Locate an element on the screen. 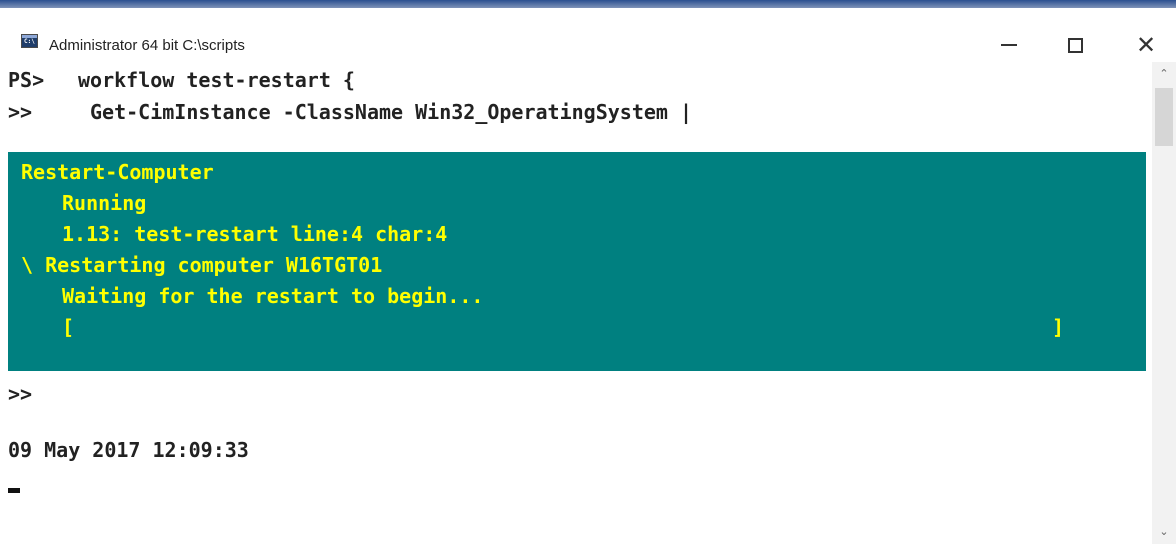 Image resolution: width=1176 pixels, height=544 pixels. progress-bar-left: [ is located at coordinates (68, 327).